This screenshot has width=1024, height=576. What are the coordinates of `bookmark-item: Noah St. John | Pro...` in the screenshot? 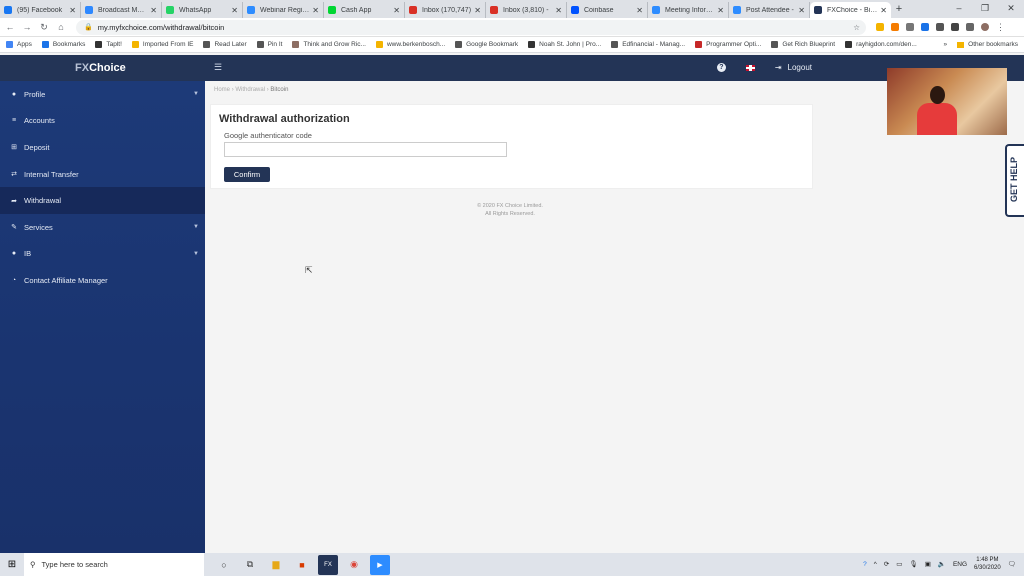 It's located at (564, 44).